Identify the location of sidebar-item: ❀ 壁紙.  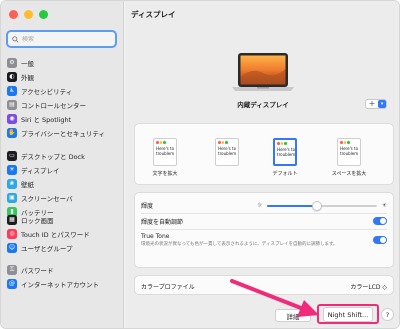
(64, 184).